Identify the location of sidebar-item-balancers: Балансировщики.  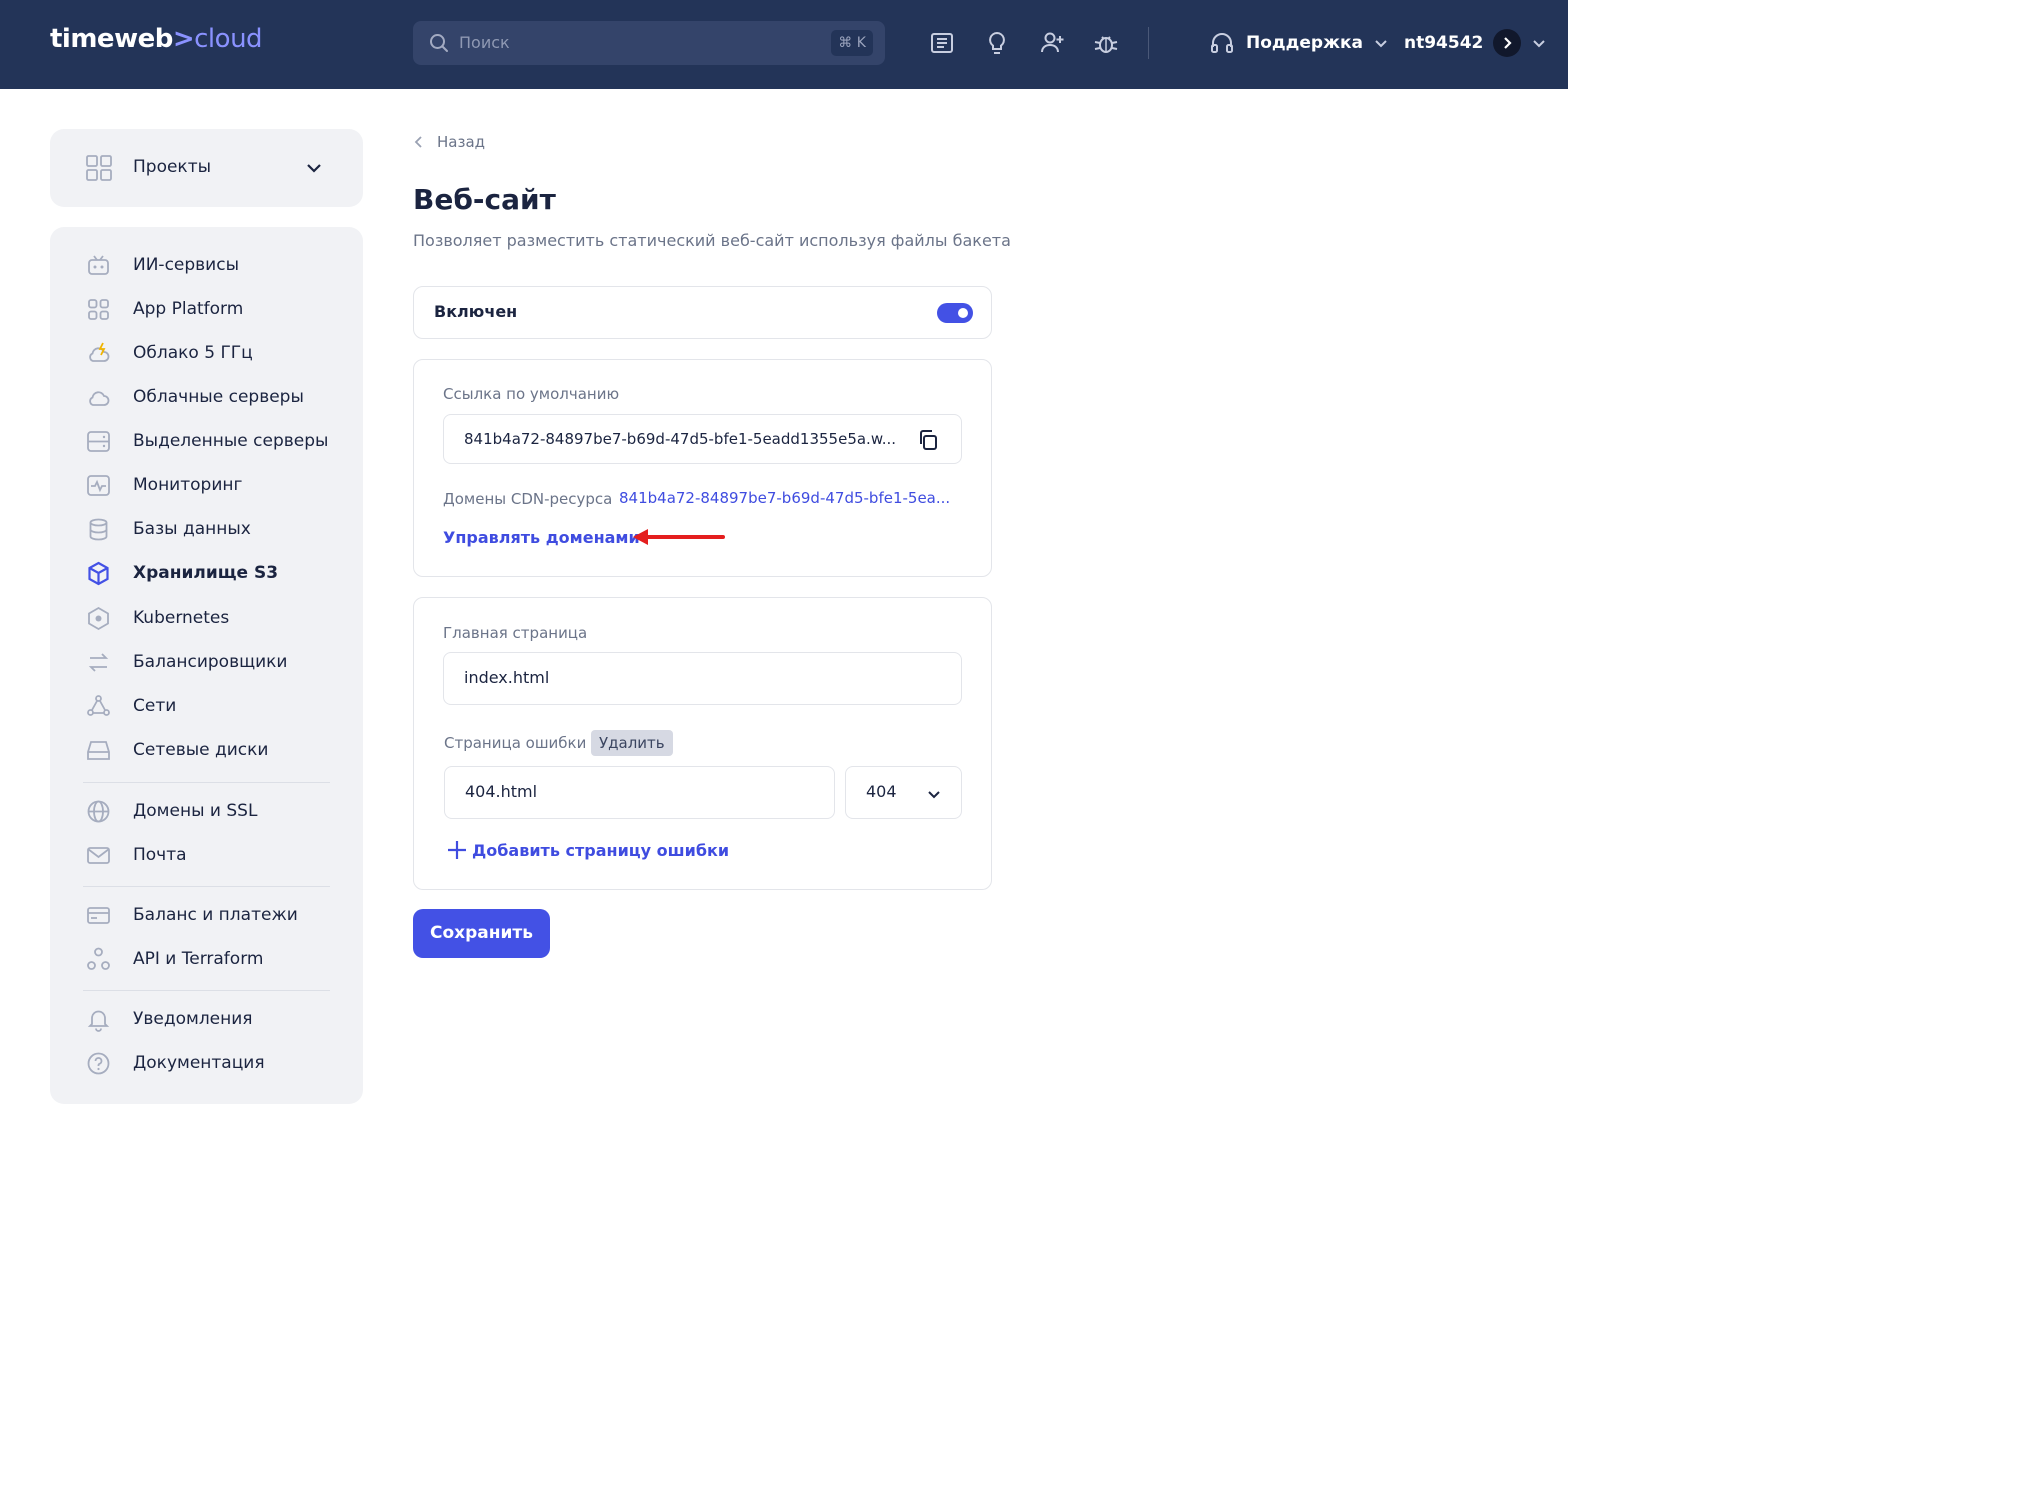
(206, 663).